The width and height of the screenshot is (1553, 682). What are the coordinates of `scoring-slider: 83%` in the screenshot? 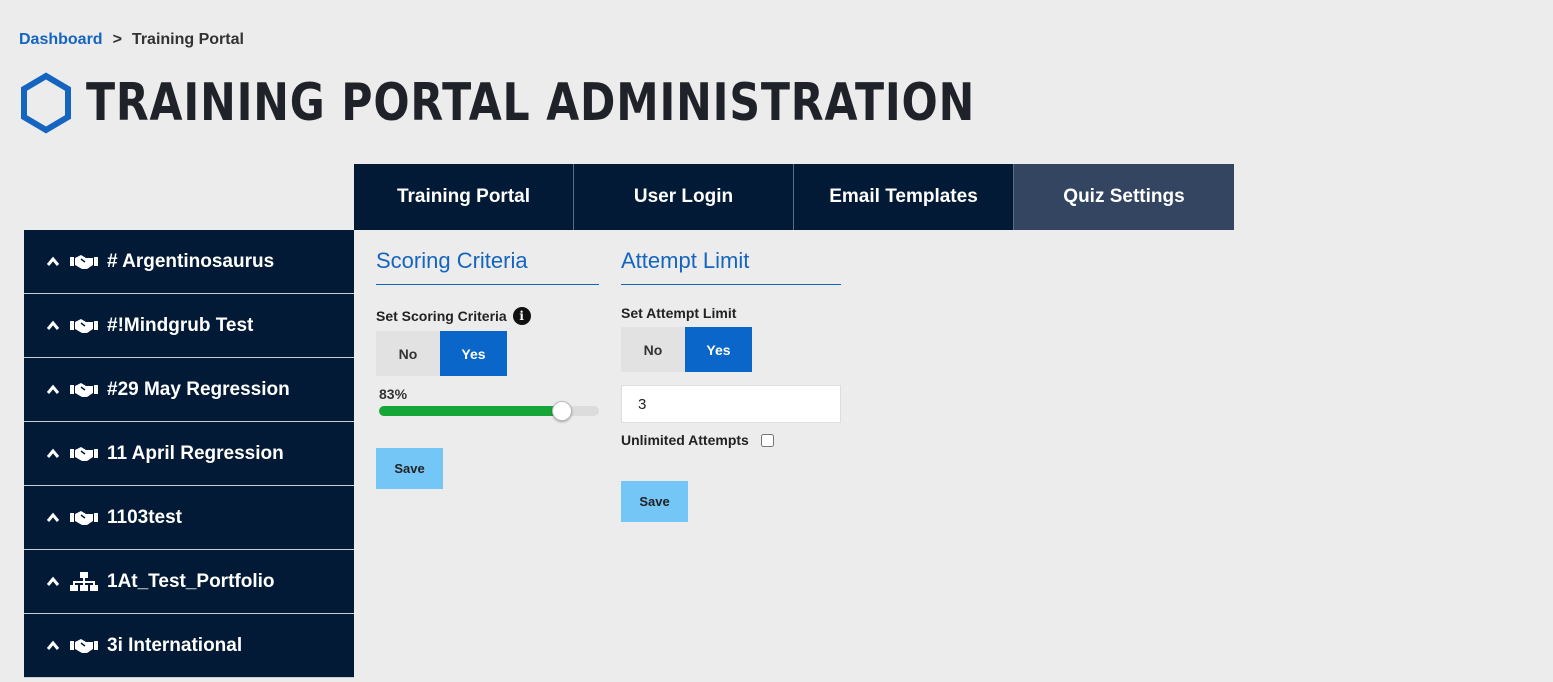 It's located at (487, 403).